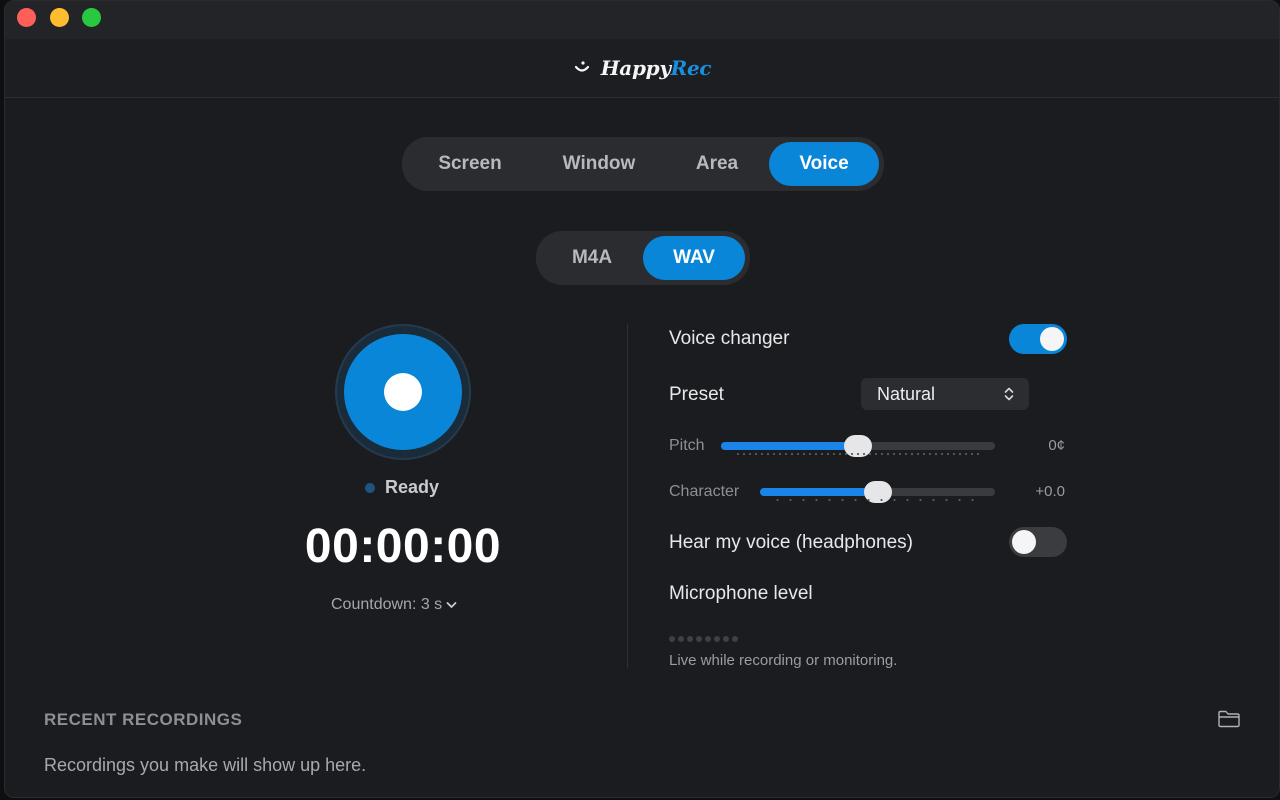  Describe the element at coordinates (783, 660) in the screenshot. I see `microphone-hint: Live while recording or monitoring.` at that location.